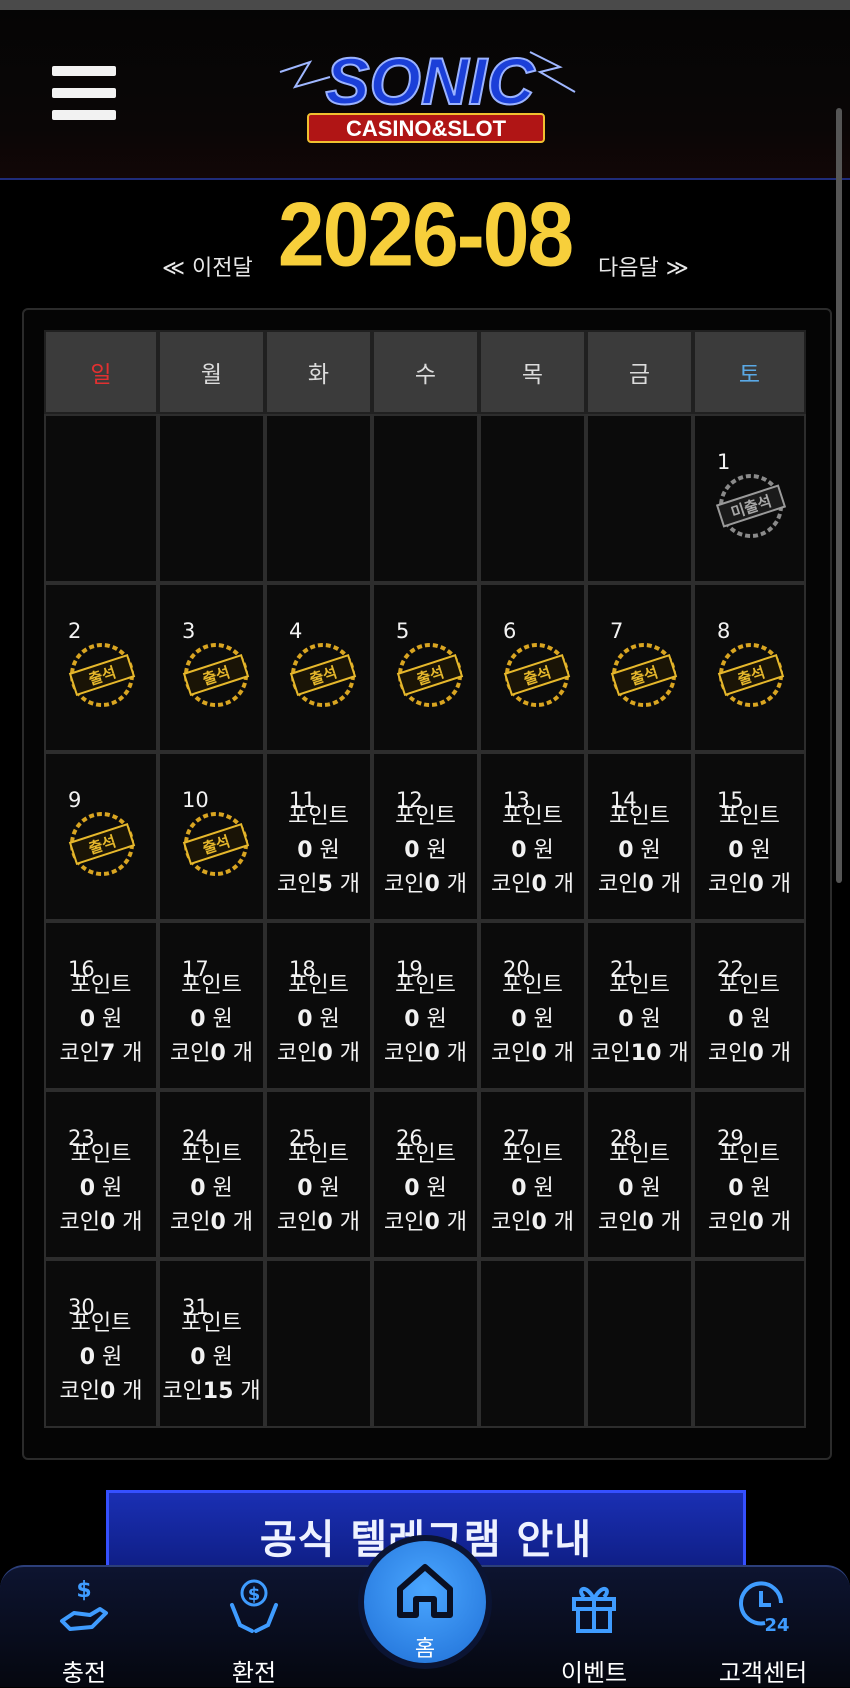  What do you see at coordinates (430, 92) in the screenshot?
I see `sonic-casino-logo: SONIC CASINO&SLOT` at bounding box center [430, 92].